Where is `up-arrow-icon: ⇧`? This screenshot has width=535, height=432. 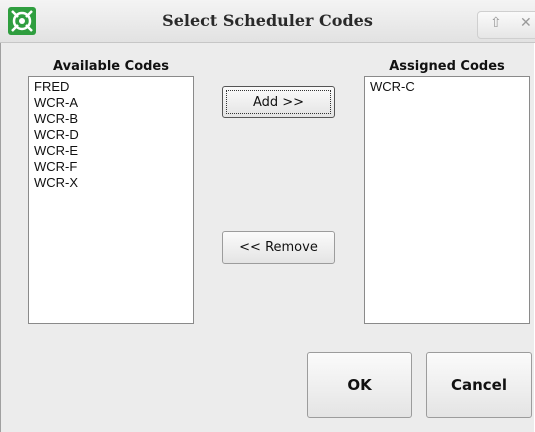 up-arrow-icon: ⇧ is located at coordinates (496, 23).